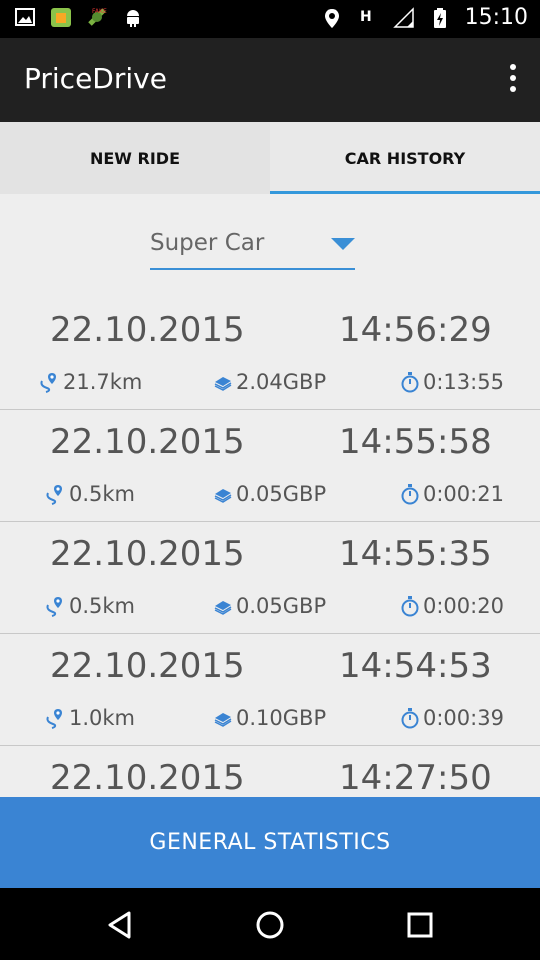 The height and width of the screenshot is (960, 540). What do you see at coordinates (415, 778) in the screenshot?
I see `ride-time: 14:27:50` at bounding box center [415, 778].